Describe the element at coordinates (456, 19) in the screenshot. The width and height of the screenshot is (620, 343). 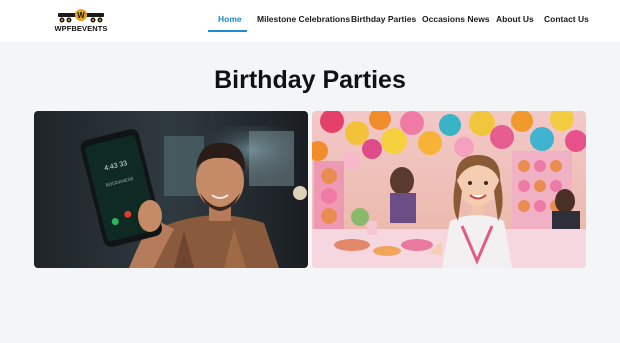
I see `nav-occasions-news: Occasions News` at that location.